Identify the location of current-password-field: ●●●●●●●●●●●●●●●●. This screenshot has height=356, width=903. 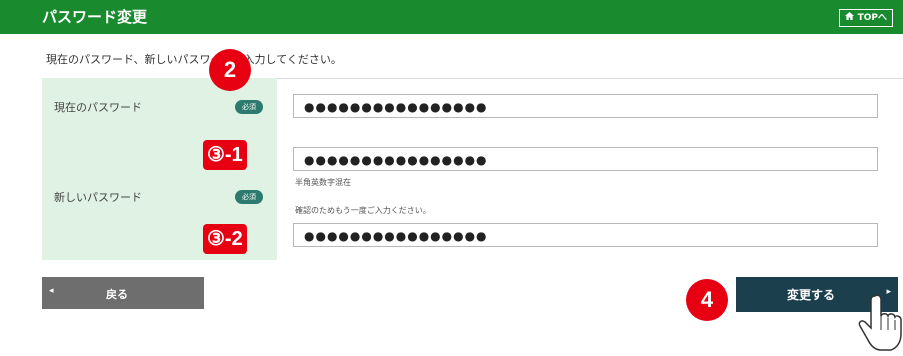
(585, 106).